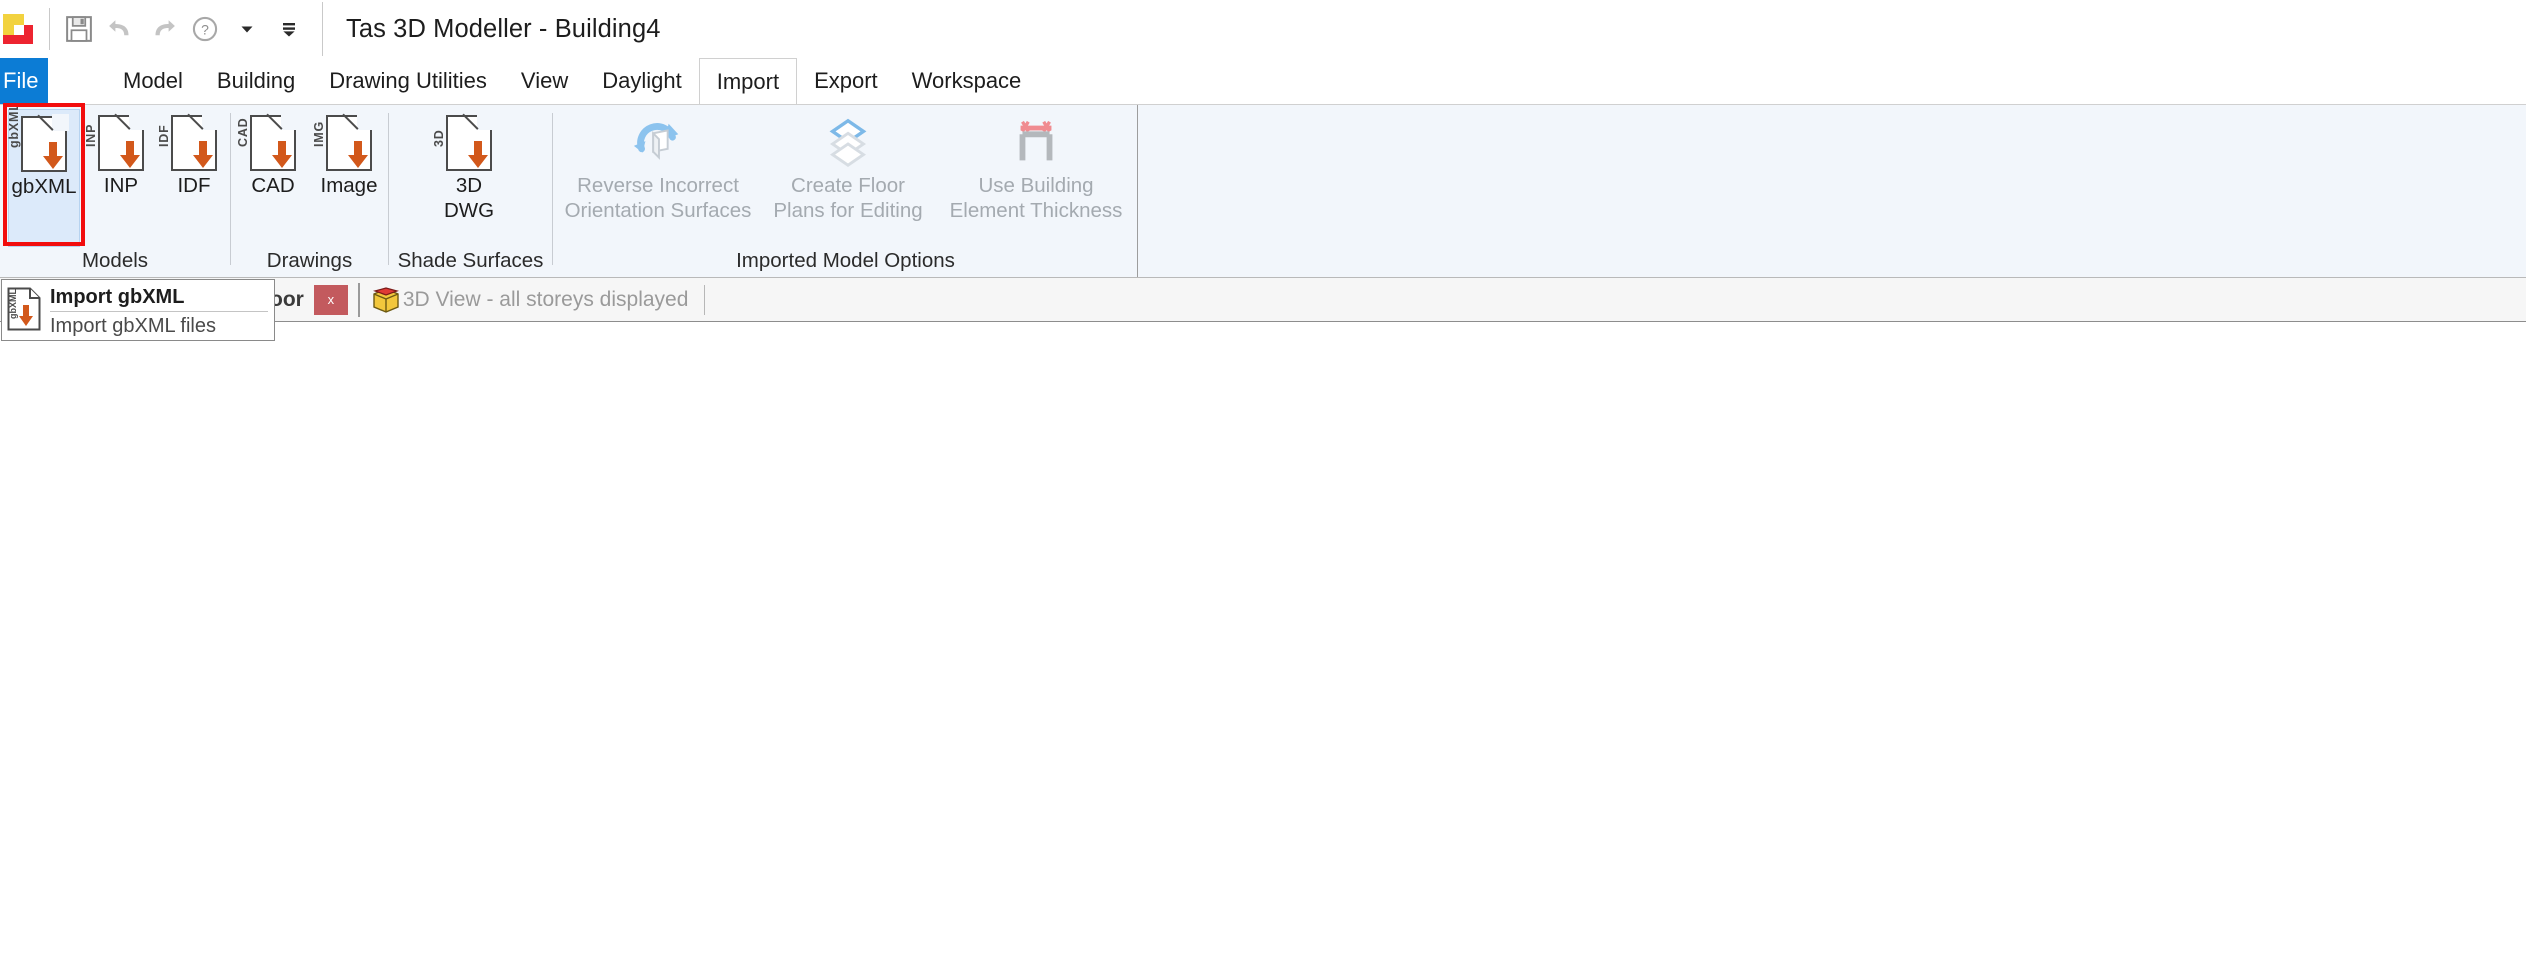 Image resolution: width=2526 pixels, height=974 pixels. What do you see at coordinates (163, 29) in the screenshot?
I see `redo-icon` at bounding box center [163, 29].